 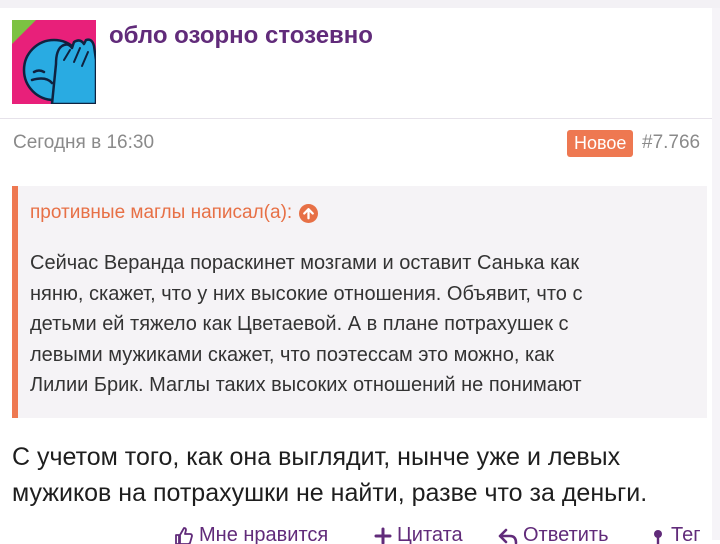 What do you see at coordinates (600, 143) in the screenshot?
I see `new-badge: Новое` at bounding box center [600, 143].